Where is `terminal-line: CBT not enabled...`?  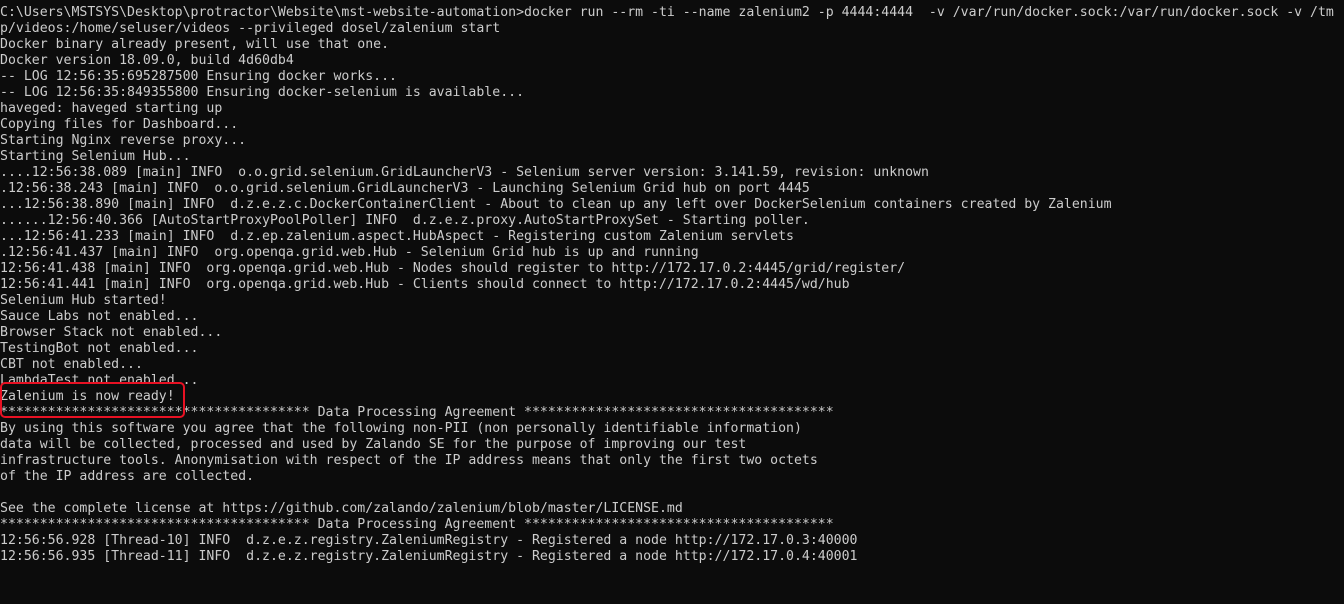 terminal-line: CBT not enabled... is located at coordinates (71, 364).